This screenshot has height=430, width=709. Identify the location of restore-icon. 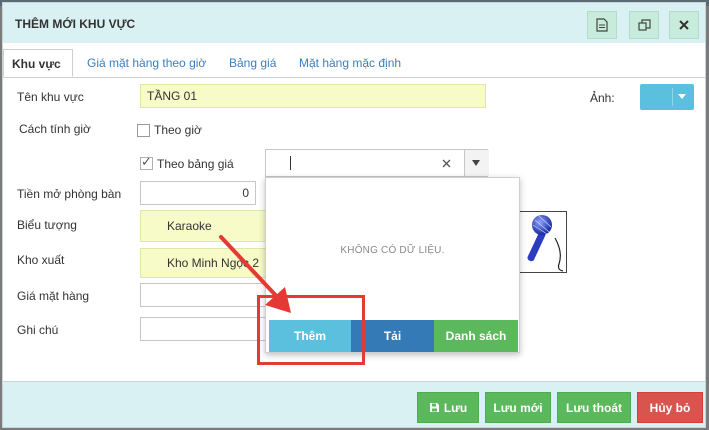
(644, 24).